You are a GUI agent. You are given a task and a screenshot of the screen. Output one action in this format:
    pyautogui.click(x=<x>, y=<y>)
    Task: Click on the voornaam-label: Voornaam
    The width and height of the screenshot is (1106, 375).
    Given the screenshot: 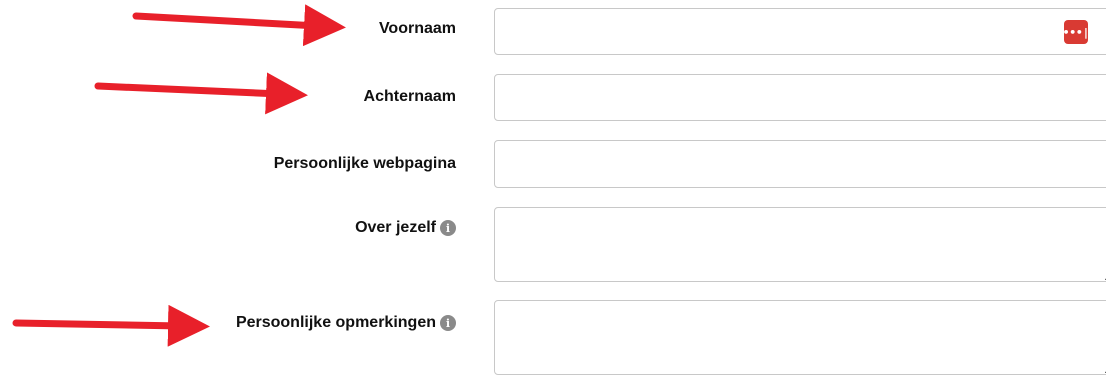 What is the action you would take?
    pyautogui.click(x=417, y=29)
    